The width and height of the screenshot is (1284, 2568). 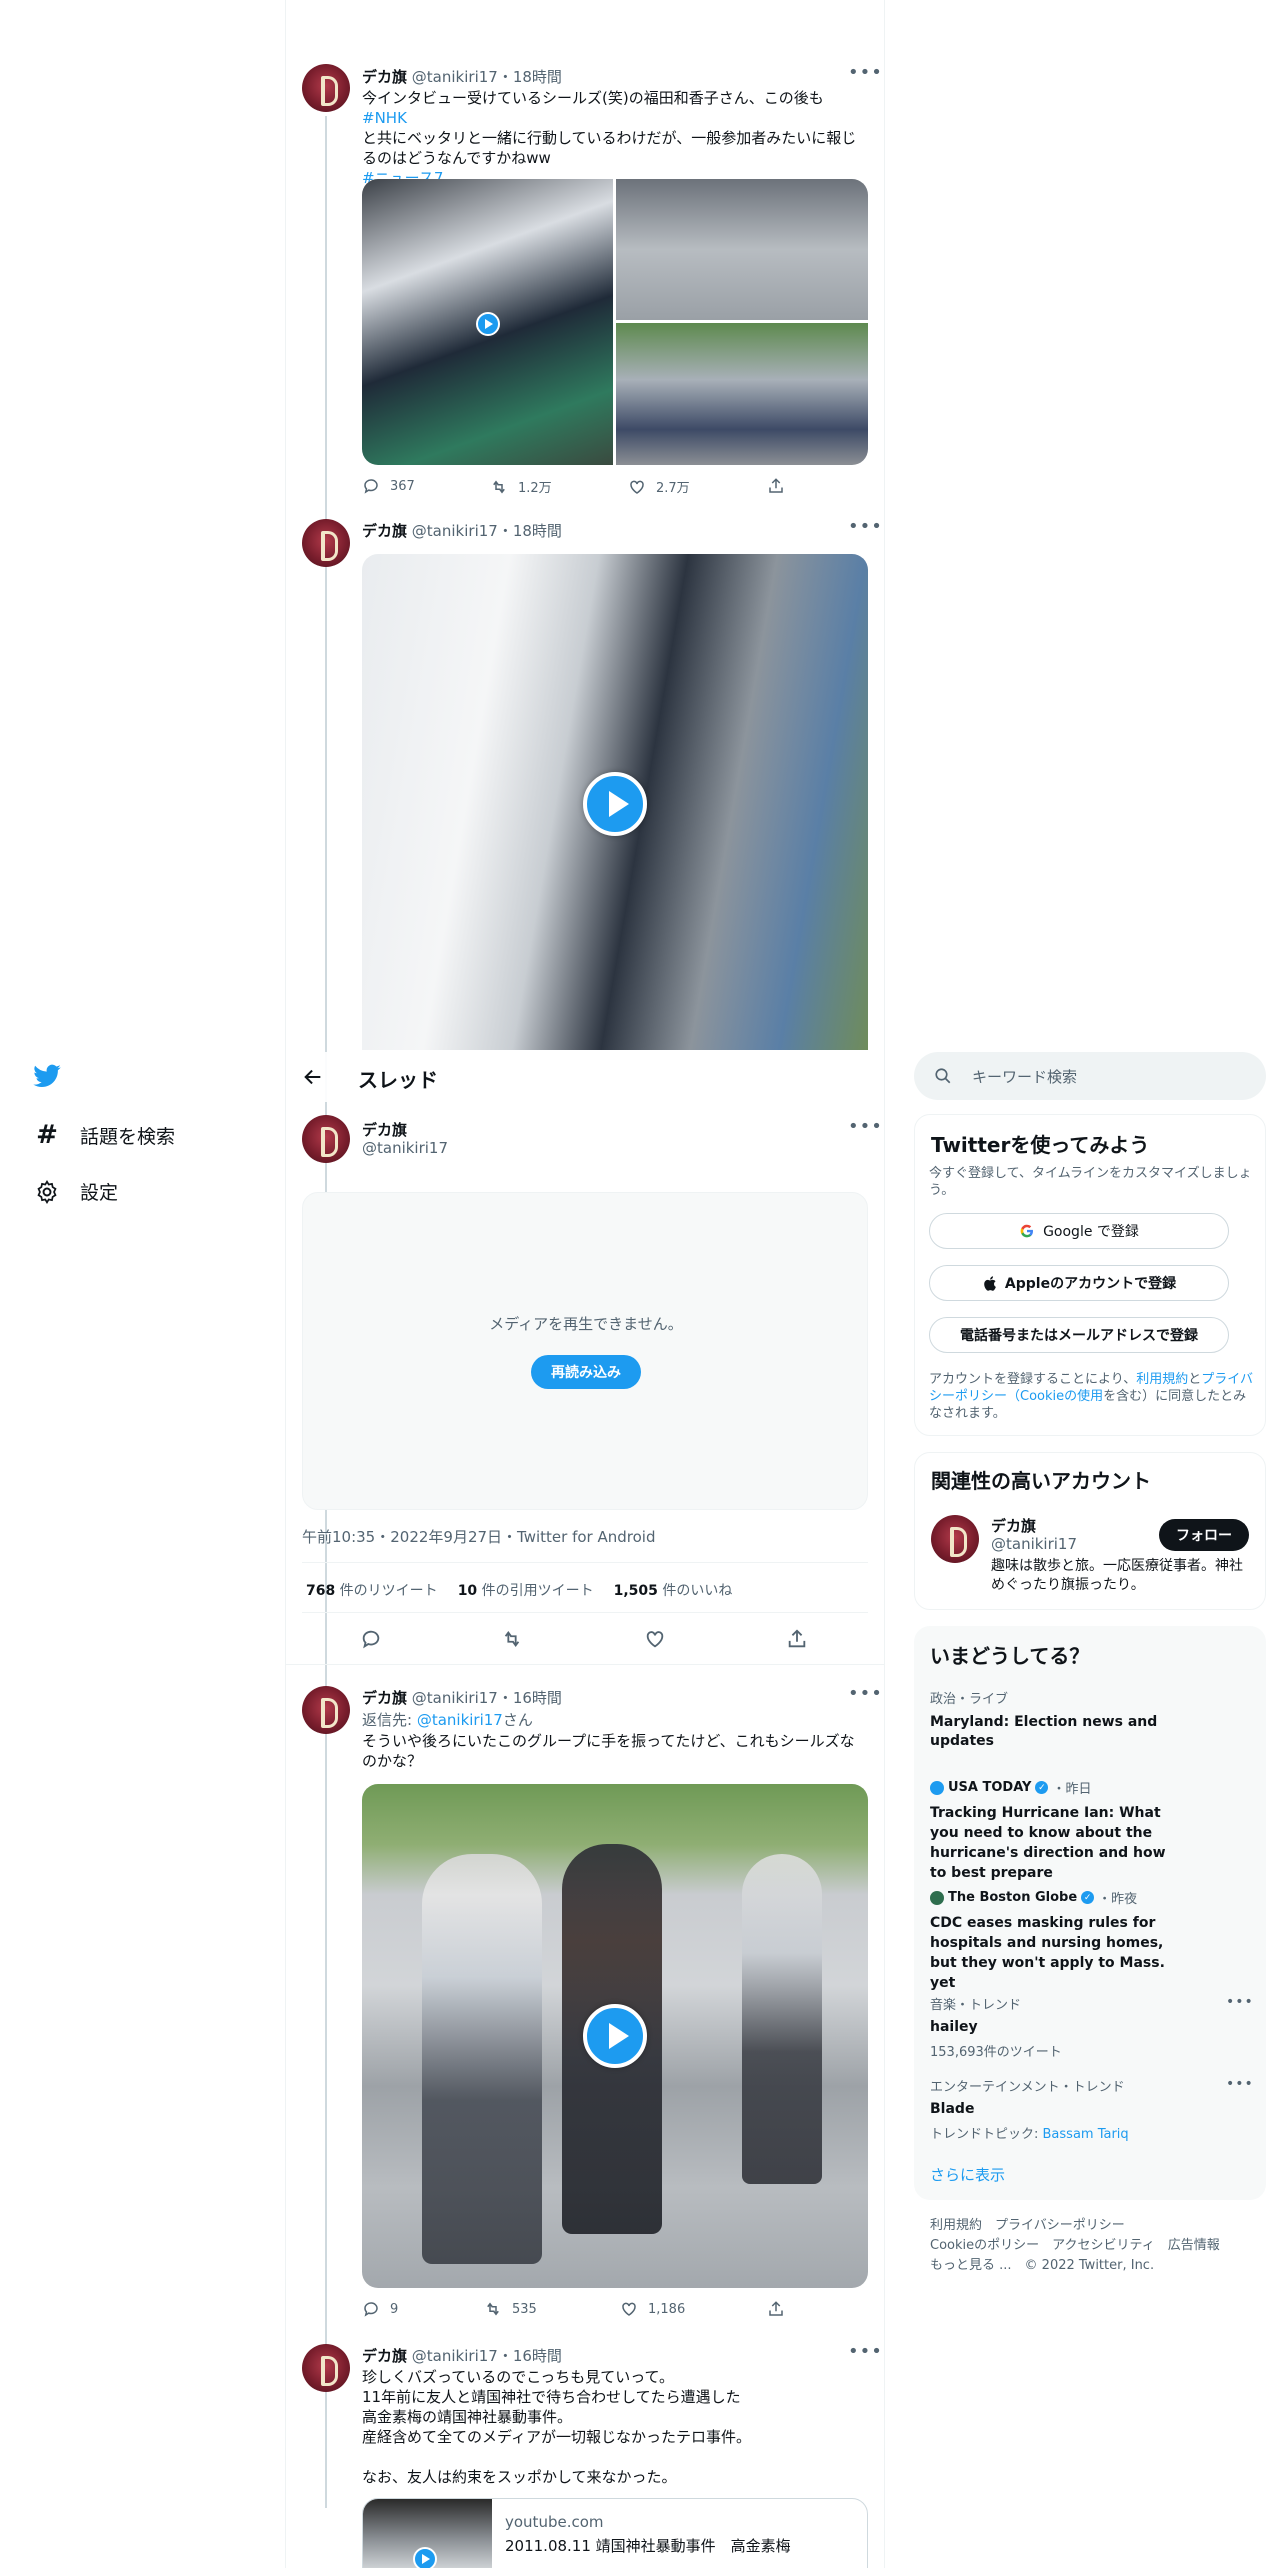 What do you see at coordinates (976, 2005) in the screenshot?
I see `trend-context: 音楽・トレンド` at bounding box center [976, 2005].